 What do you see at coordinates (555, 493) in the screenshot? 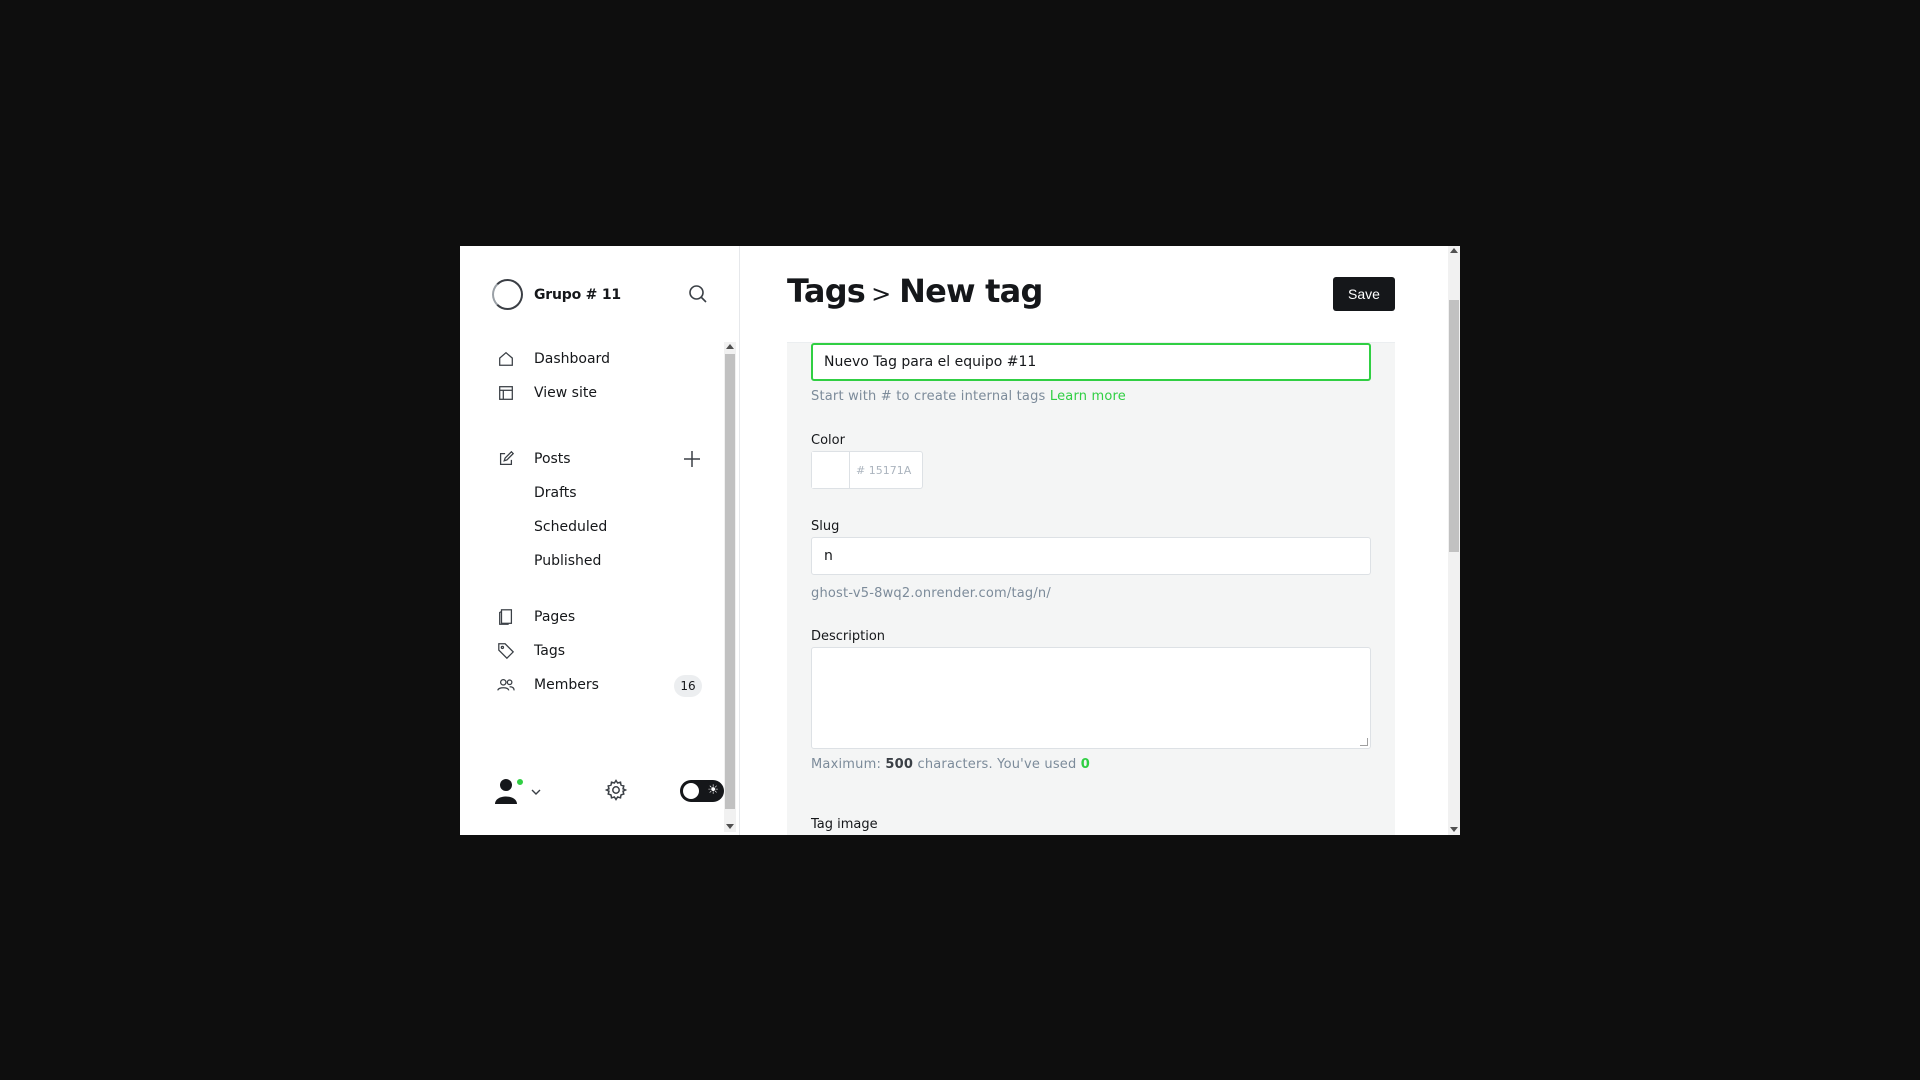
I see `sidebar-item-label: Drafts` at bounding box center [555, 493].